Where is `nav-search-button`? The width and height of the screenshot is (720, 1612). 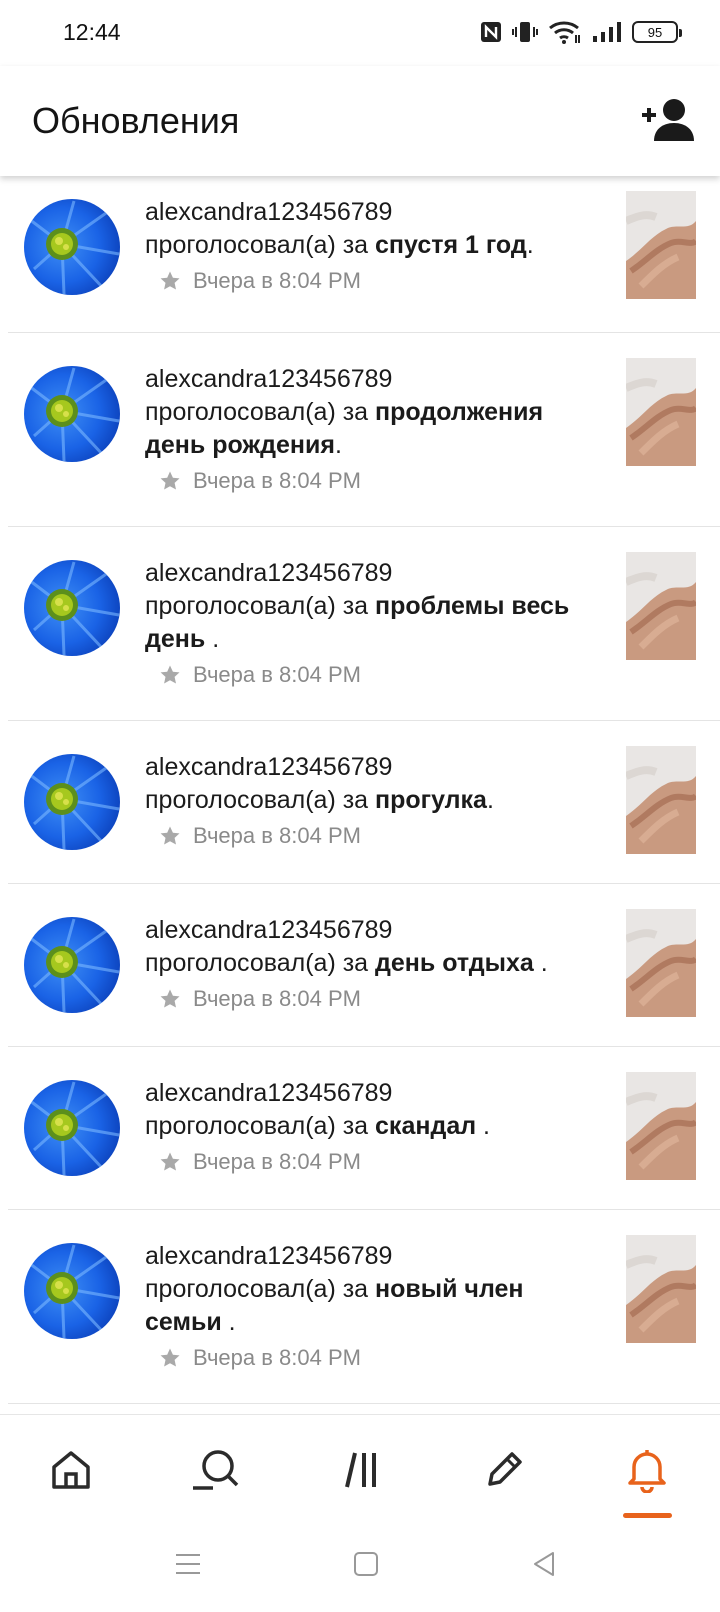
nav-search-button is located at coordinates (215, 1470).